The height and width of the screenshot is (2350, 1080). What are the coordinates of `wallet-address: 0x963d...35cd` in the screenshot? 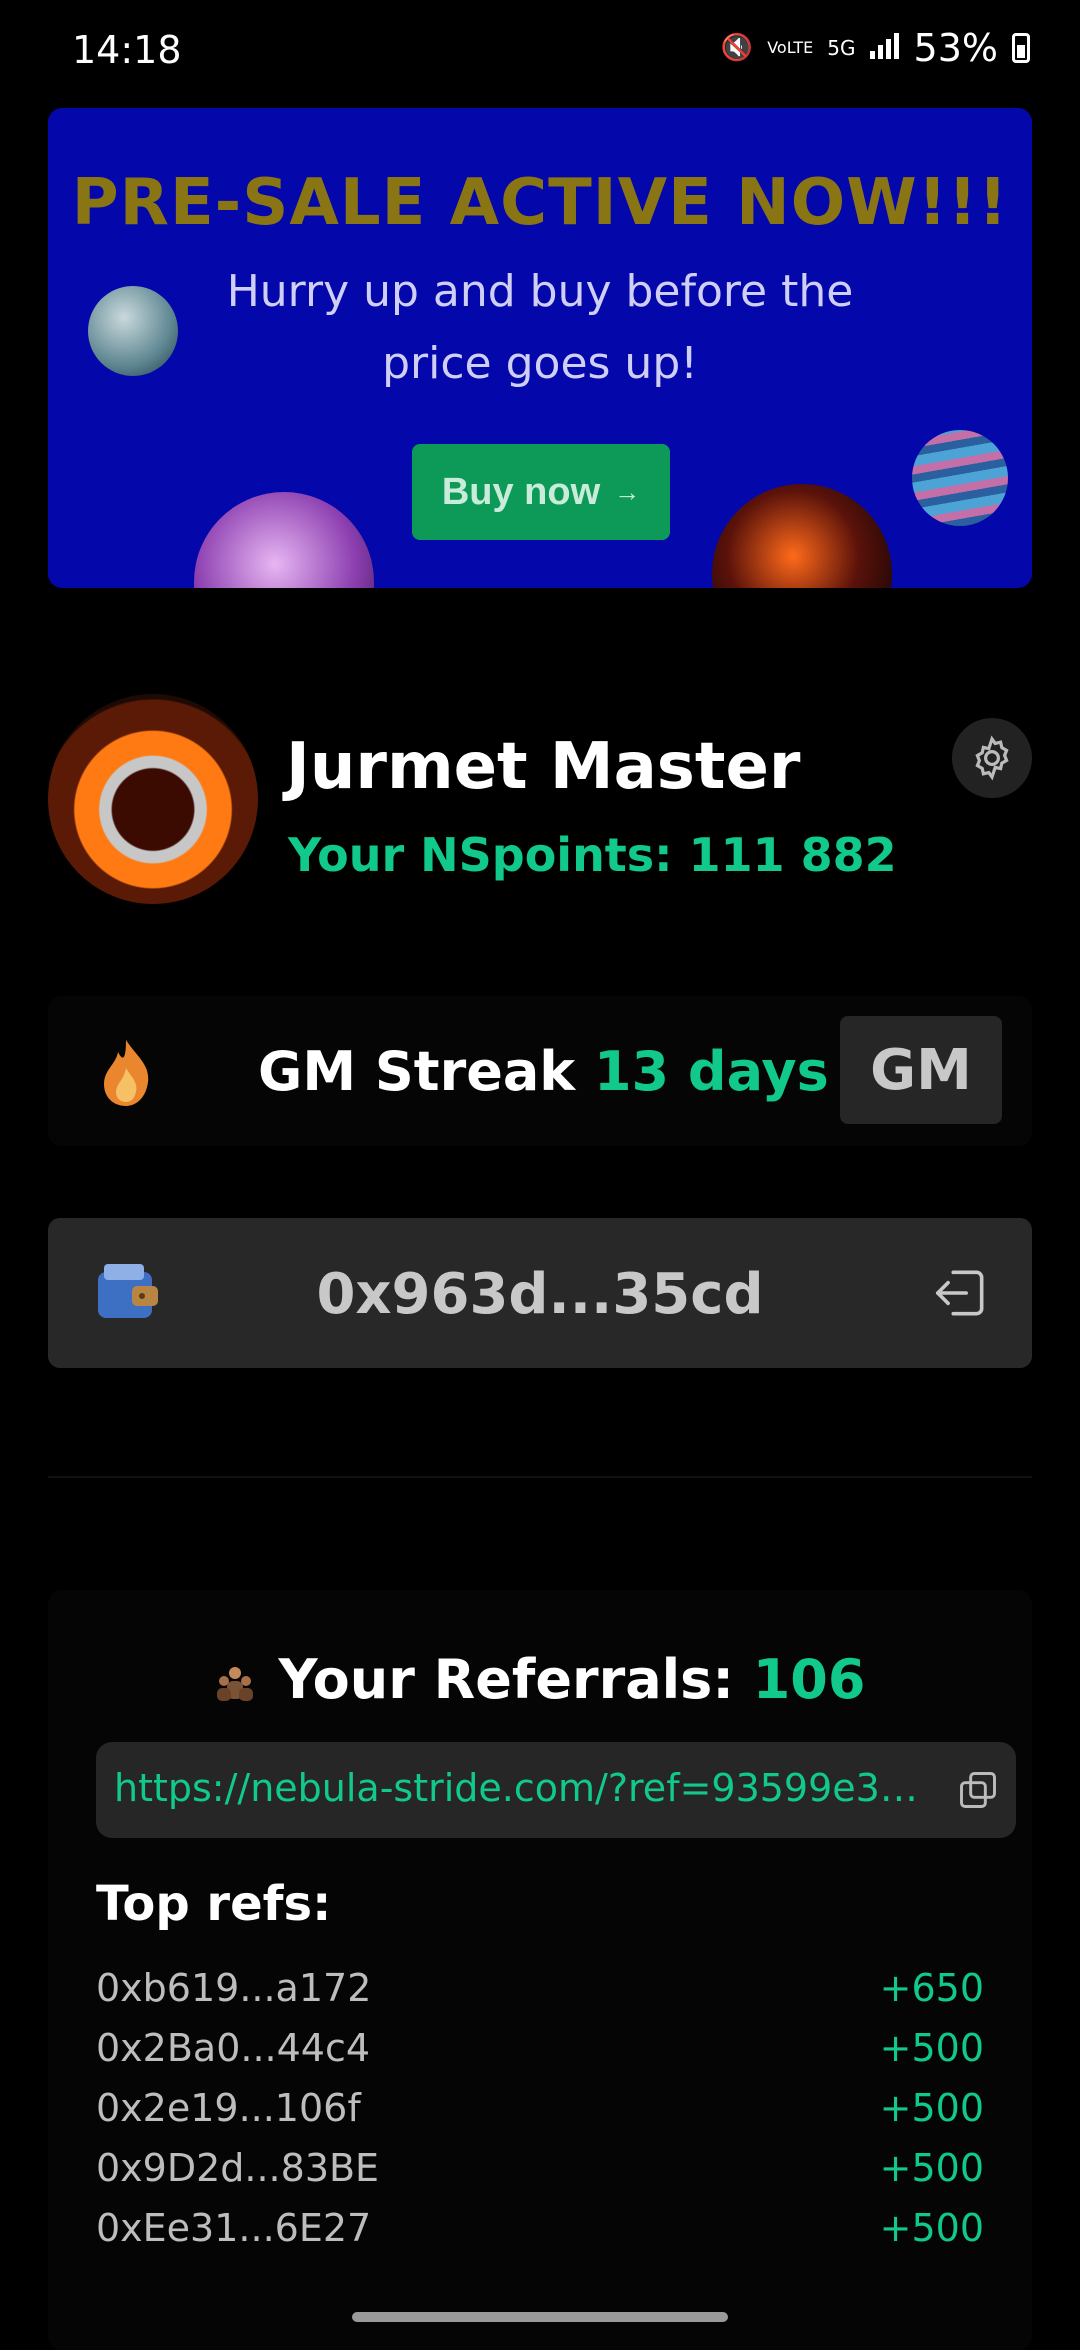 It's located at (540, 1294).